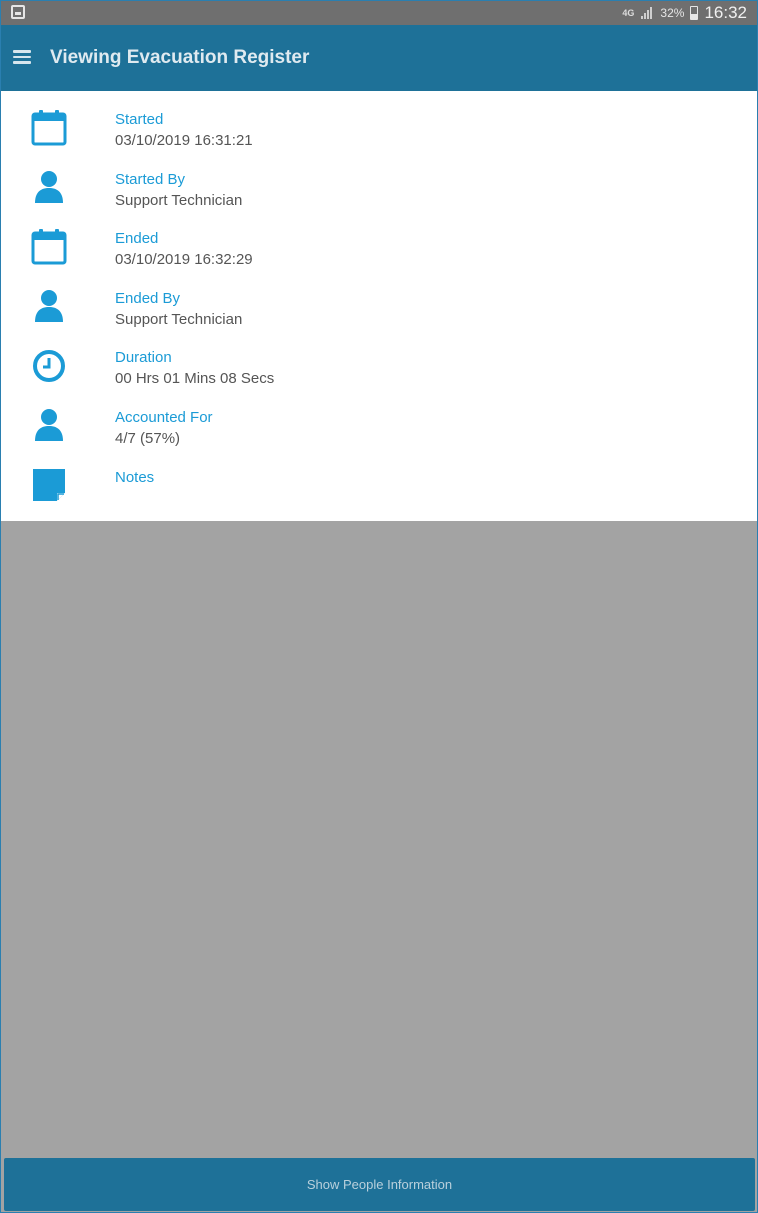  What do you see at coordinates (379, 58) in the screenshot?
I see `app-bar: Viewing Evacuation Register` at bounding box center [379, 58].